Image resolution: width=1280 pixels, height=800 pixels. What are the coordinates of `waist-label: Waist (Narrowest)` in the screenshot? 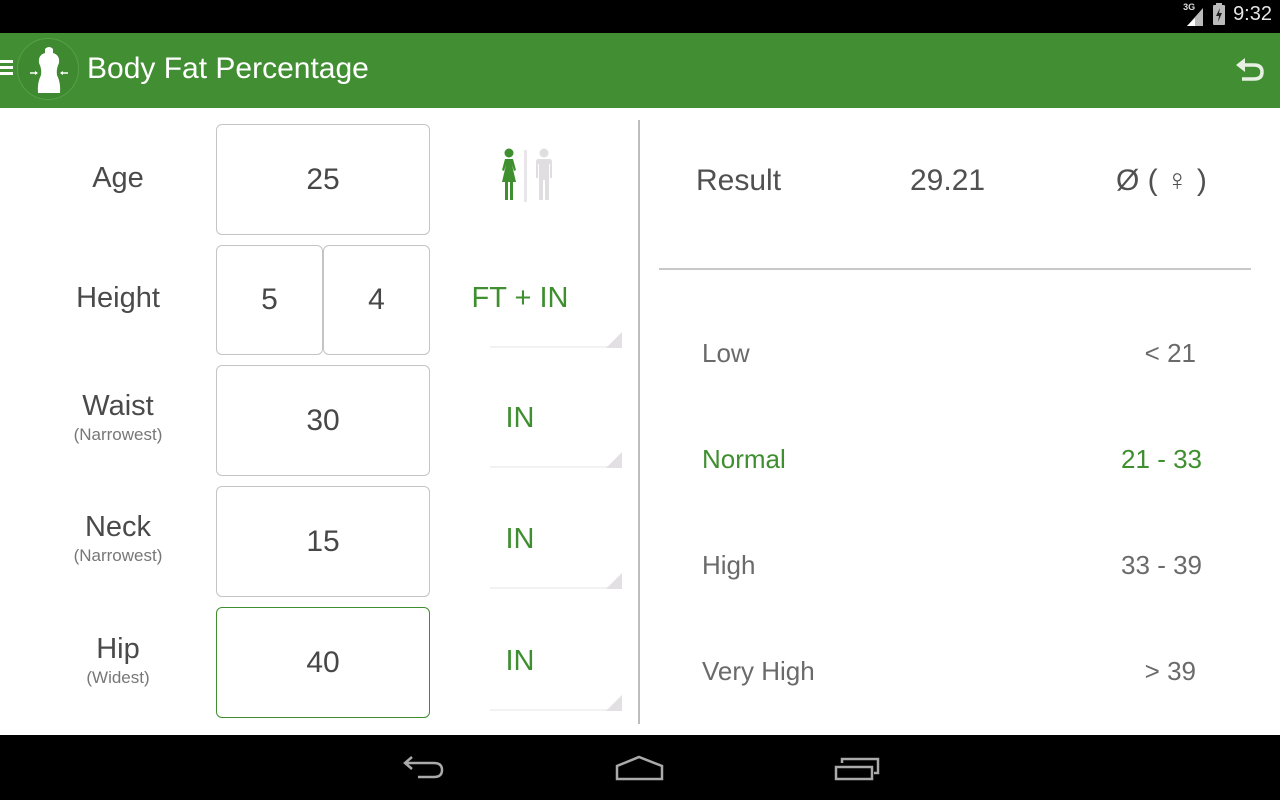 It's located at (118, 417).